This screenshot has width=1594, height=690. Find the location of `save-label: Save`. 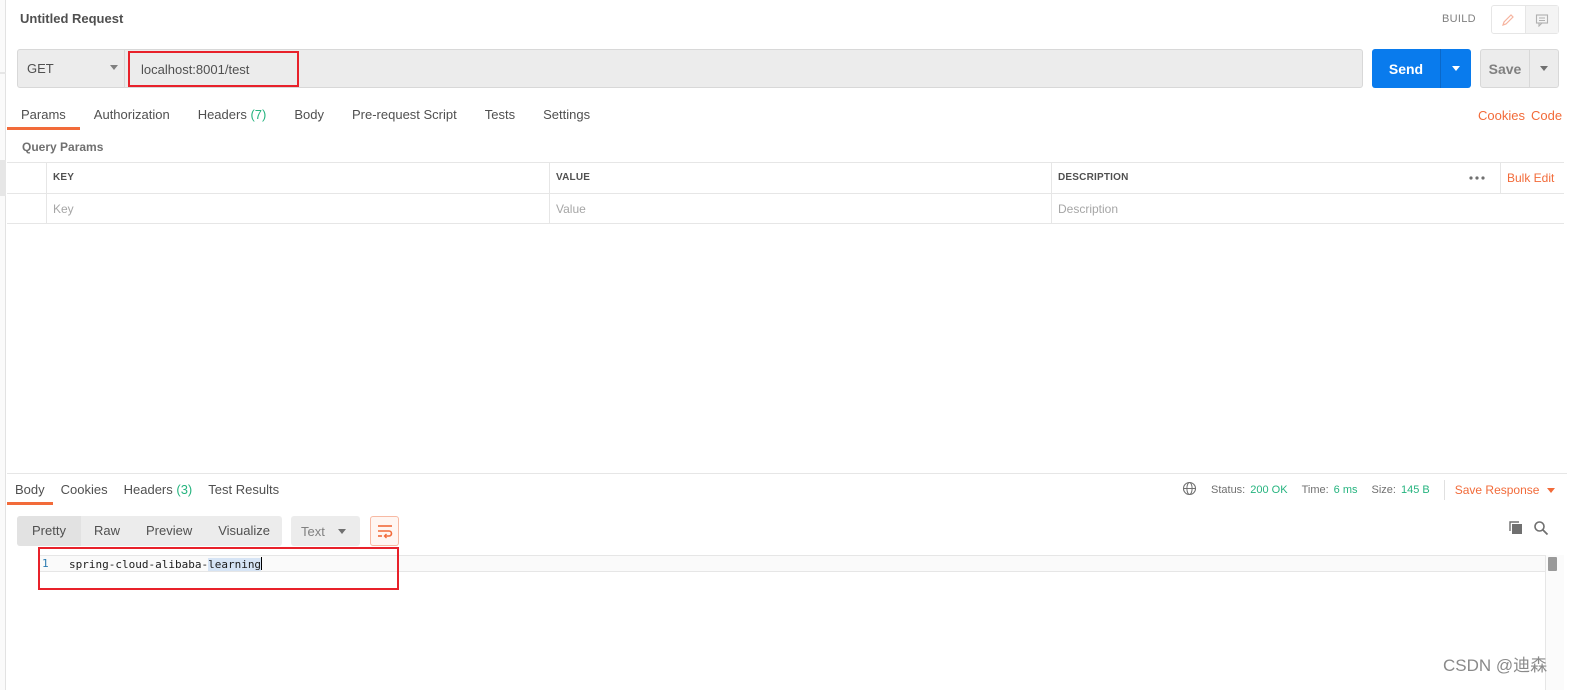

save-label: Save is located at coordinates (1505, 68).